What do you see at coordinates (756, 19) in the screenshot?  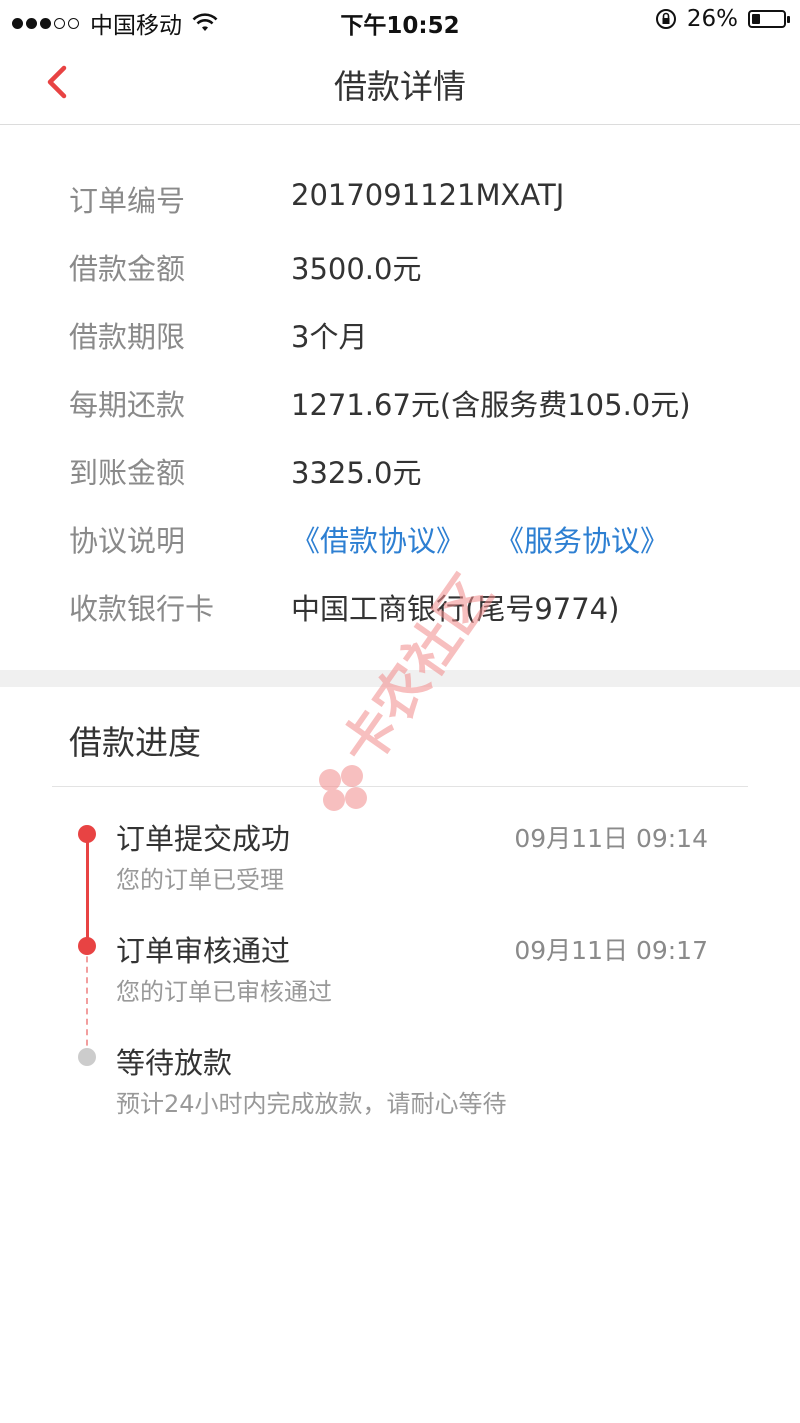 I see `battery-level` at bounding box center [756, 19].